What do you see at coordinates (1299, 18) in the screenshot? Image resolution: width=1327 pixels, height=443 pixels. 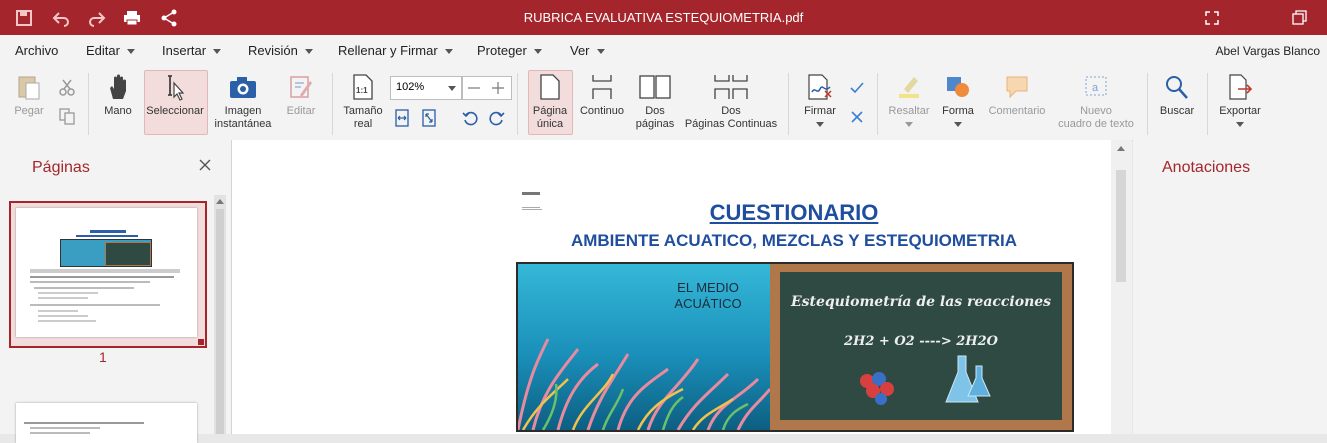 I see `restore-window-icon` at bounding box center [1299, 18].